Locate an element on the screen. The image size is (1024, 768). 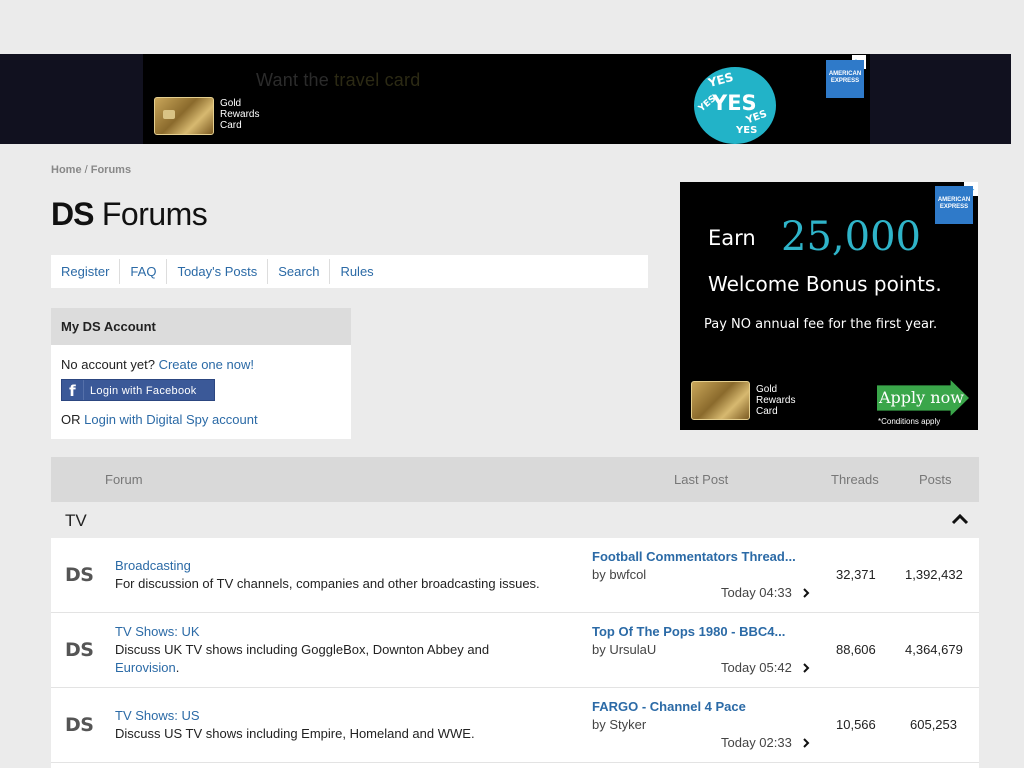
top-ad-headline-text: Want the is located at coordinates (295, 80).